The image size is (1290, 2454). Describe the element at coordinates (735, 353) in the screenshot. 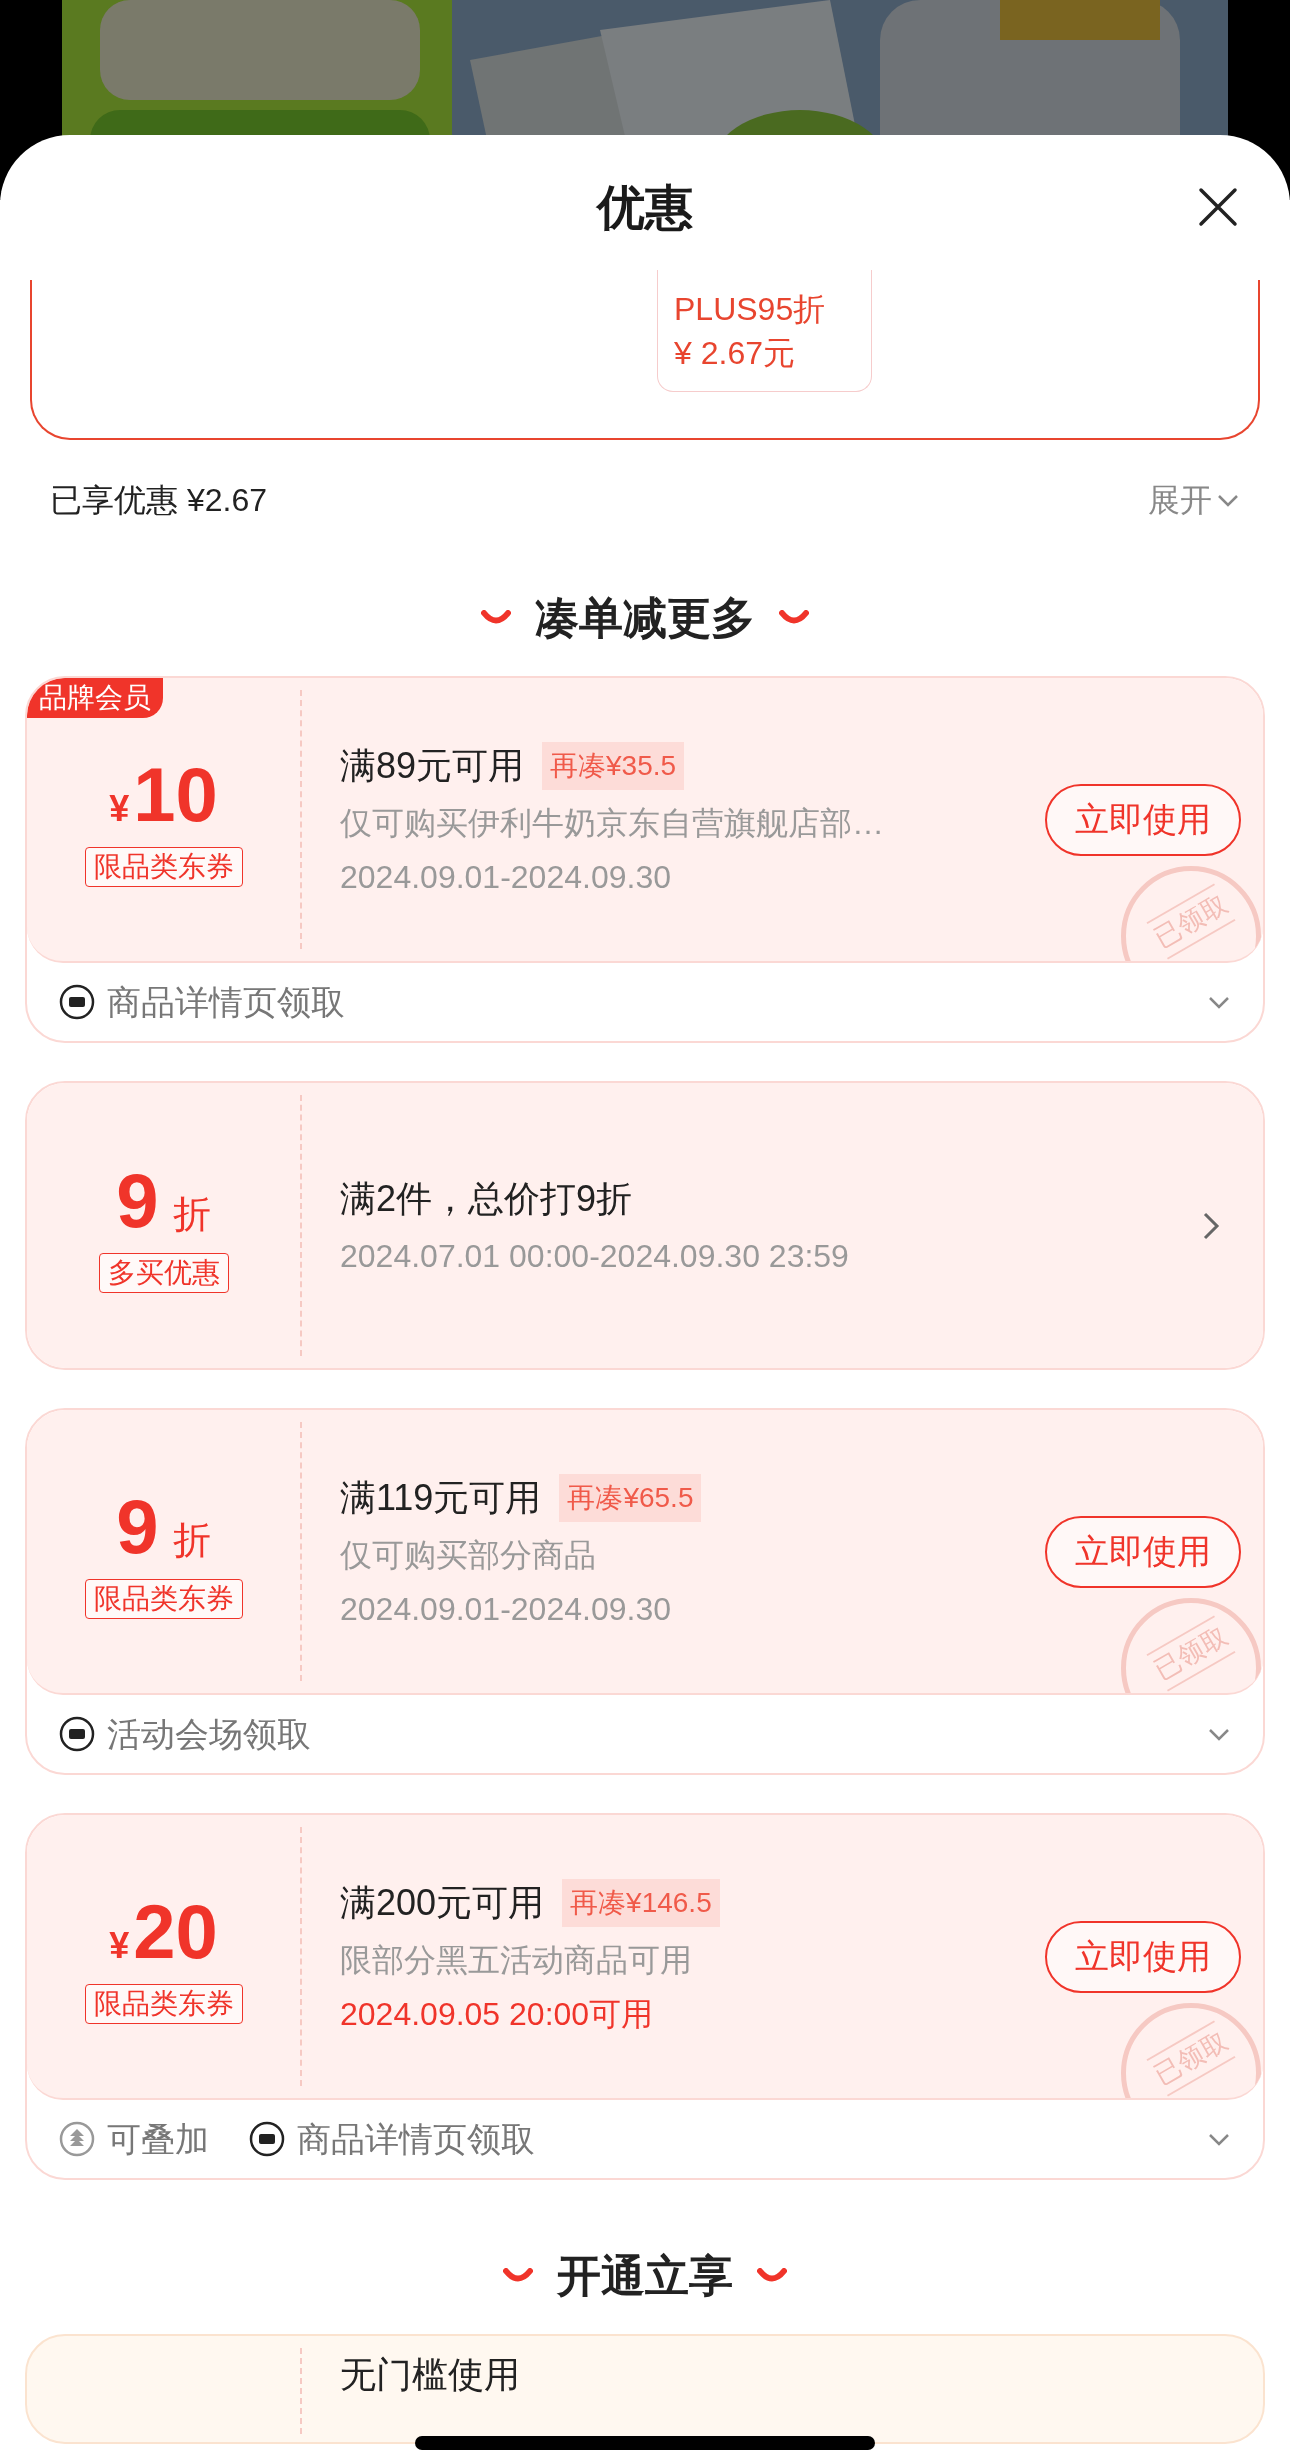

I see `discount-amount: ¥ 2.67元` at that location.